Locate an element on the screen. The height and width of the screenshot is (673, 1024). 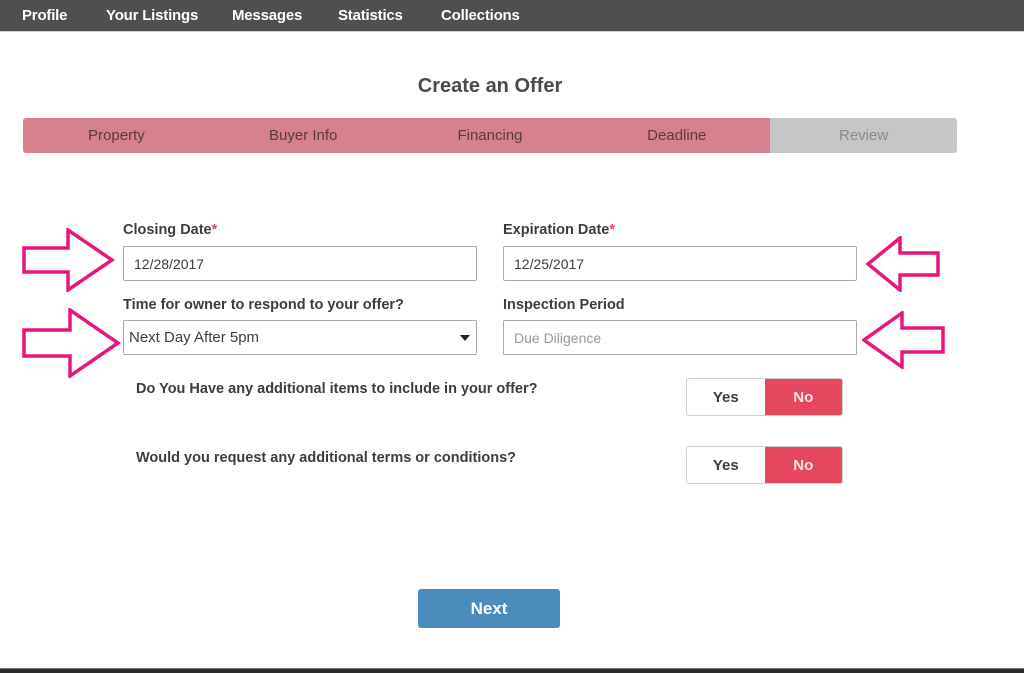
step-financing: Financing is located at coordinates (490, 135).